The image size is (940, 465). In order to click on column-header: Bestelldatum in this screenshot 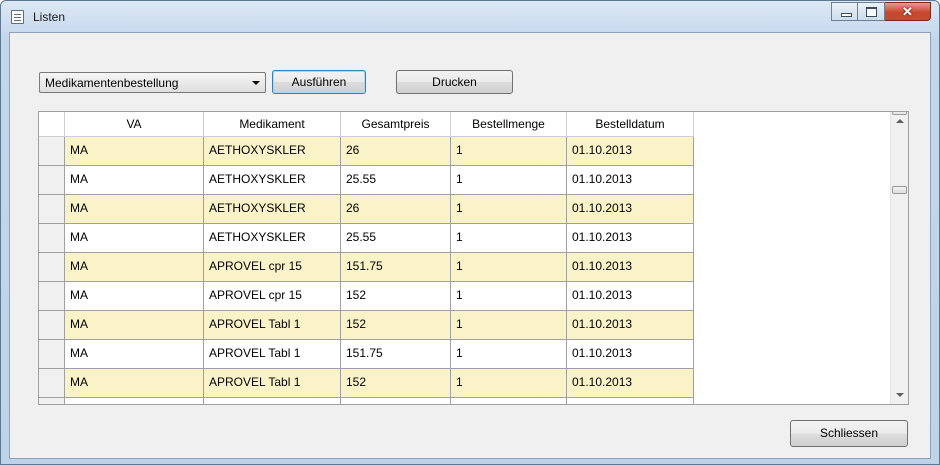, I will do `click(630, 124)`.